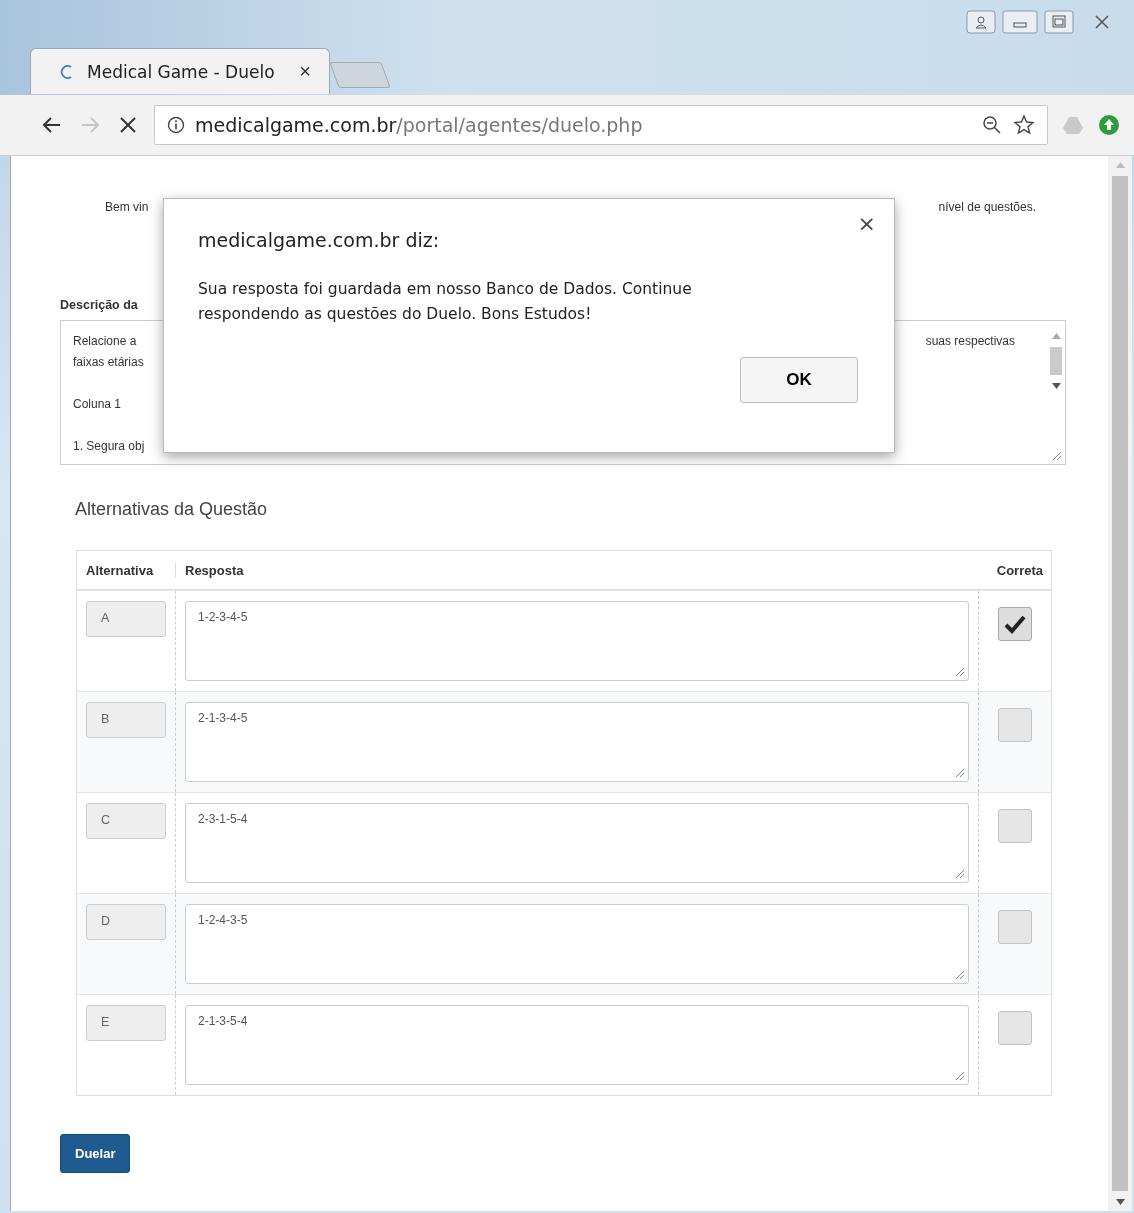 This screenshot has width=1134, height=1213. Describe the element at coordinates (577, 843) in the screenshot. I see `answer-field: 2-3-1-5-4` at that location.